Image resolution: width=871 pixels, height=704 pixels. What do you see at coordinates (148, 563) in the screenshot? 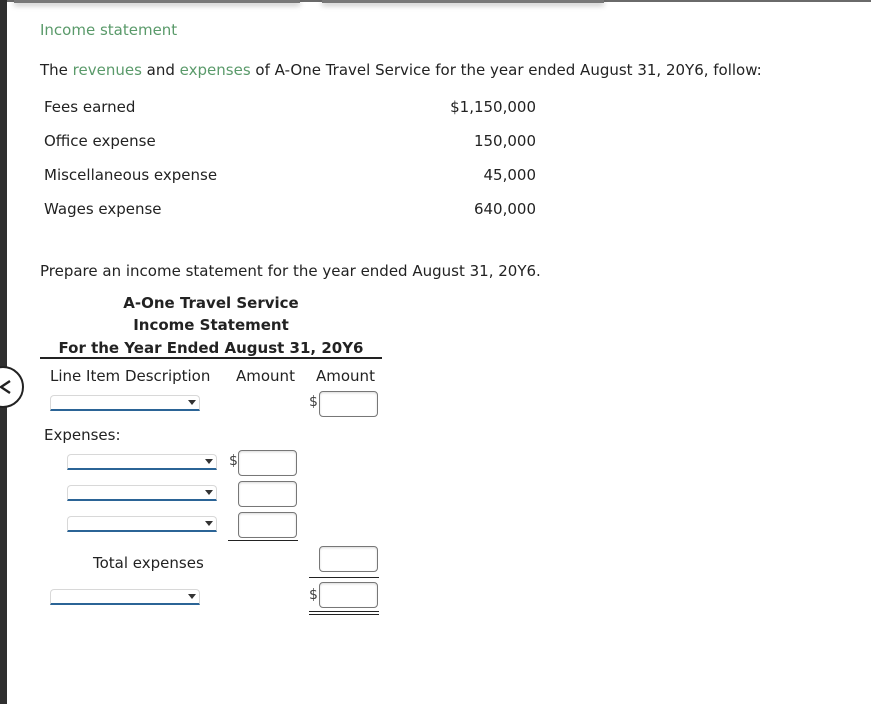
I see `total-expenses-label: Total expenses` at bounding box center [148, 563].